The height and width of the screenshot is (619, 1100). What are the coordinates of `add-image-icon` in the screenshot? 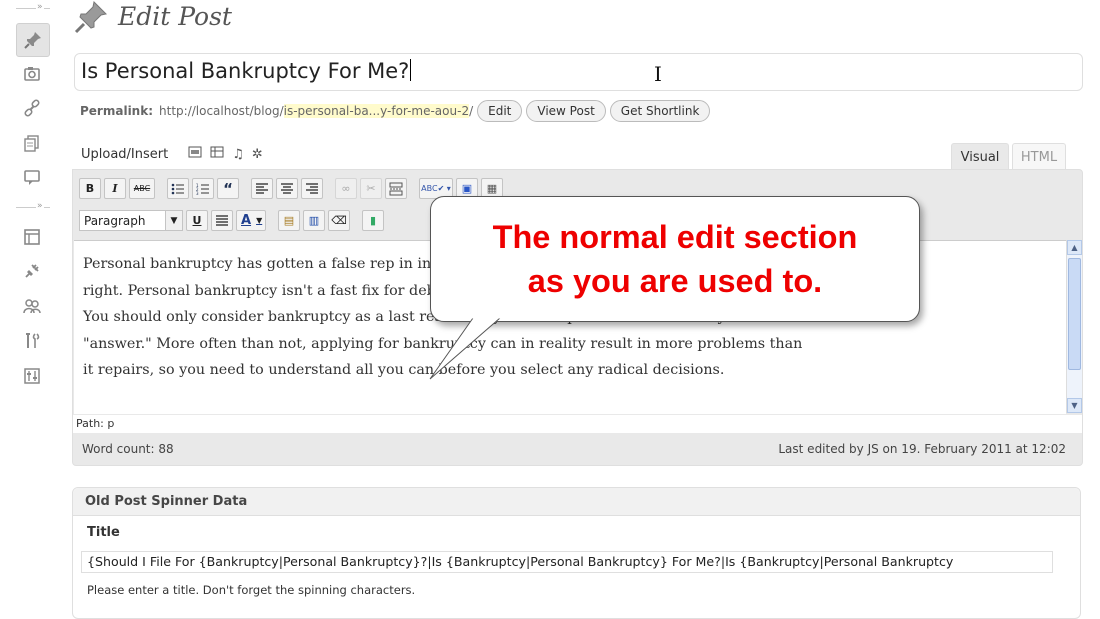 It's located at (195, 154).